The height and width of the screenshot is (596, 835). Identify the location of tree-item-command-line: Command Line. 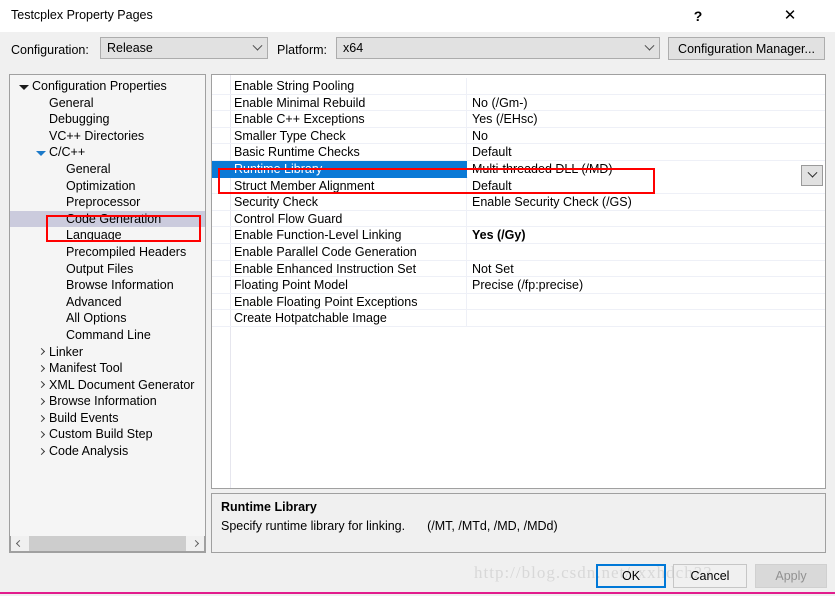
(107, 335).